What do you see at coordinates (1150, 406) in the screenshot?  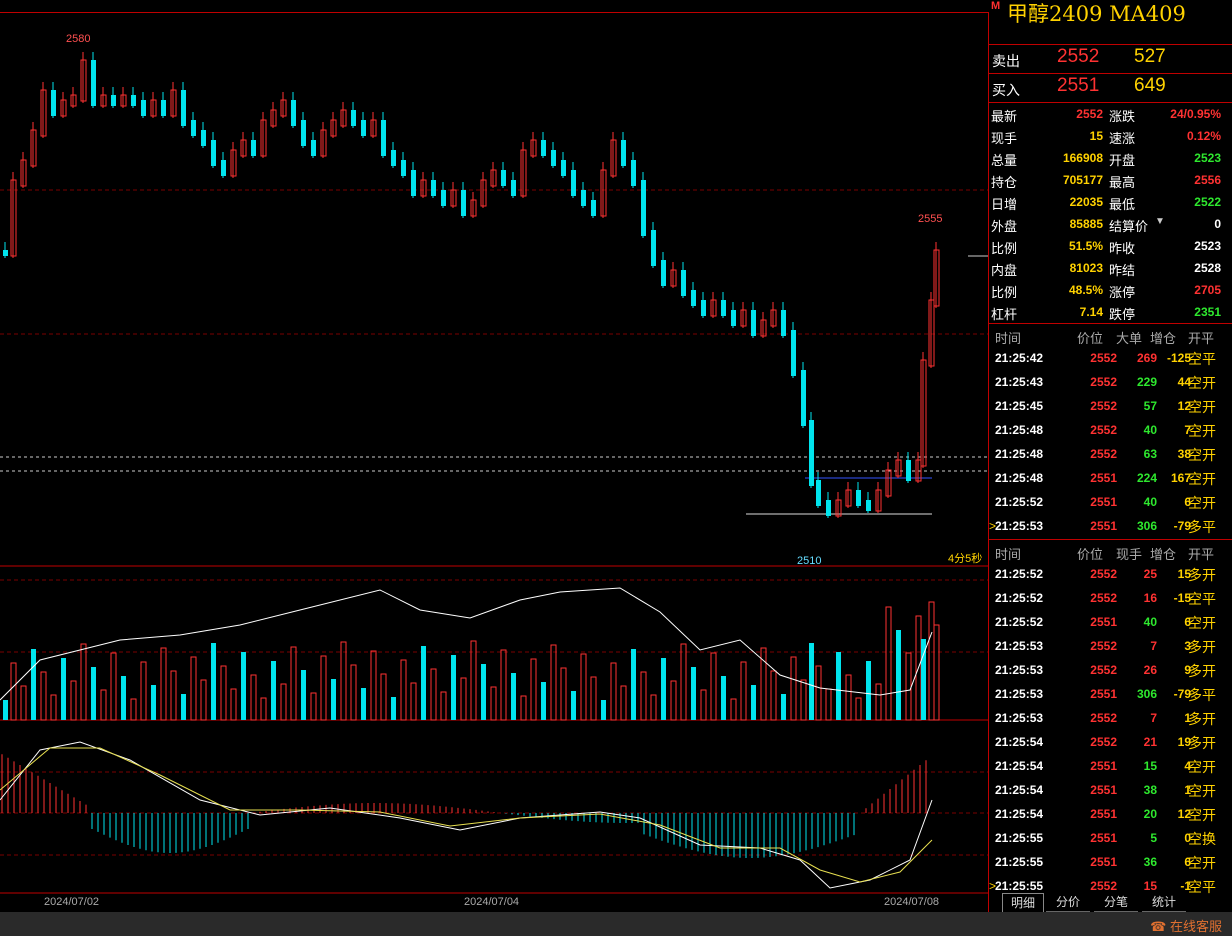 I see `tick-volume: 57` at bounding box center [1150, 406].